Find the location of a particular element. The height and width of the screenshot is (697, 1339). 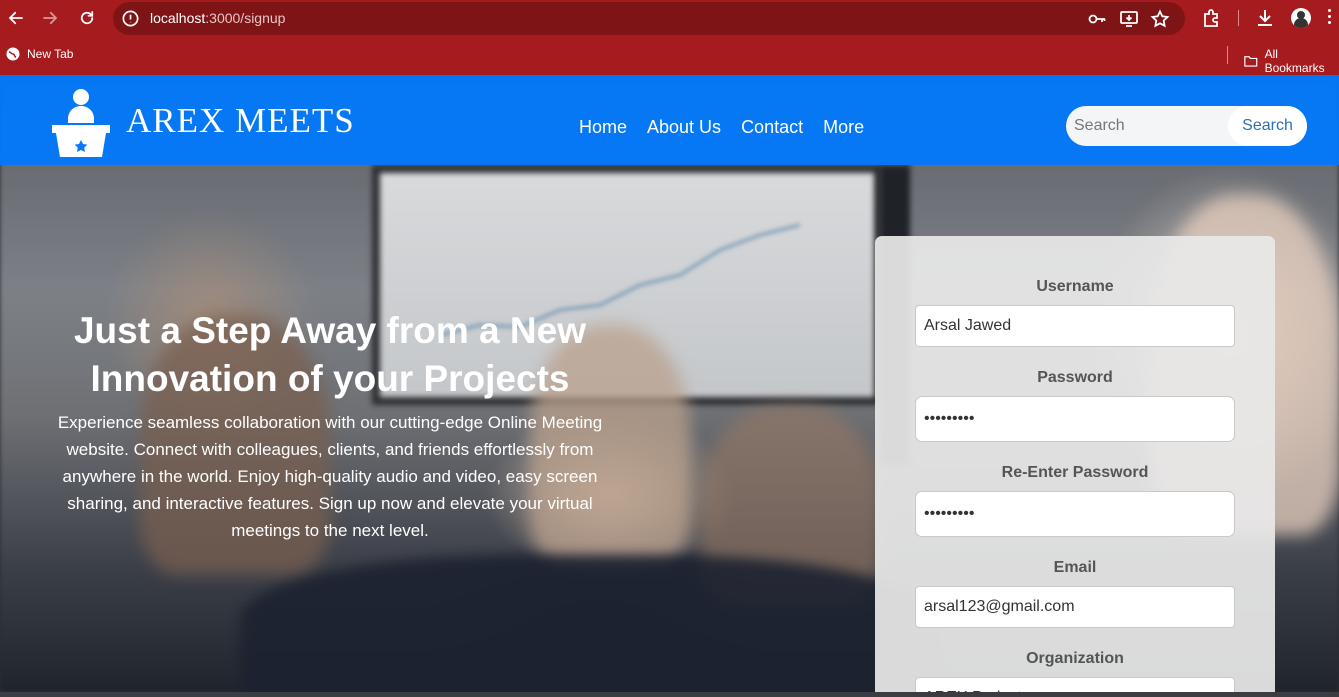

organization-field is located at coordinates (1075, 684).